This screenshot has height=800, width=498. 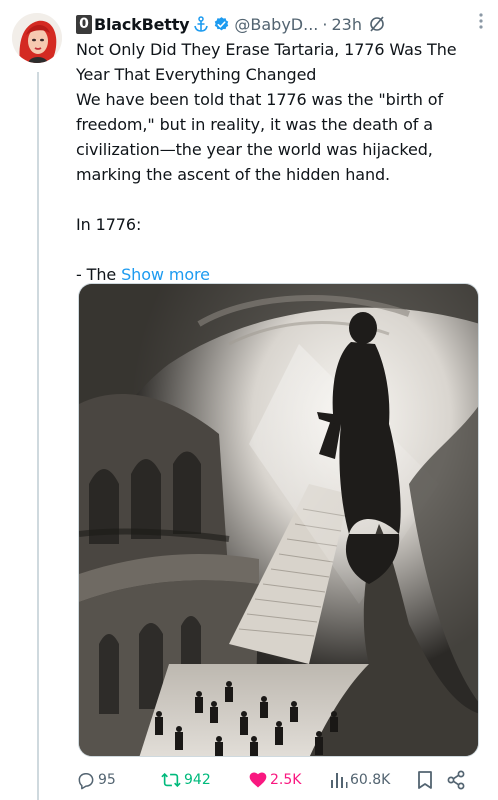 What do you see at coordinates (258, 780) in the screenshot?
I see `heart-icon` at bounding box center [258, 780].